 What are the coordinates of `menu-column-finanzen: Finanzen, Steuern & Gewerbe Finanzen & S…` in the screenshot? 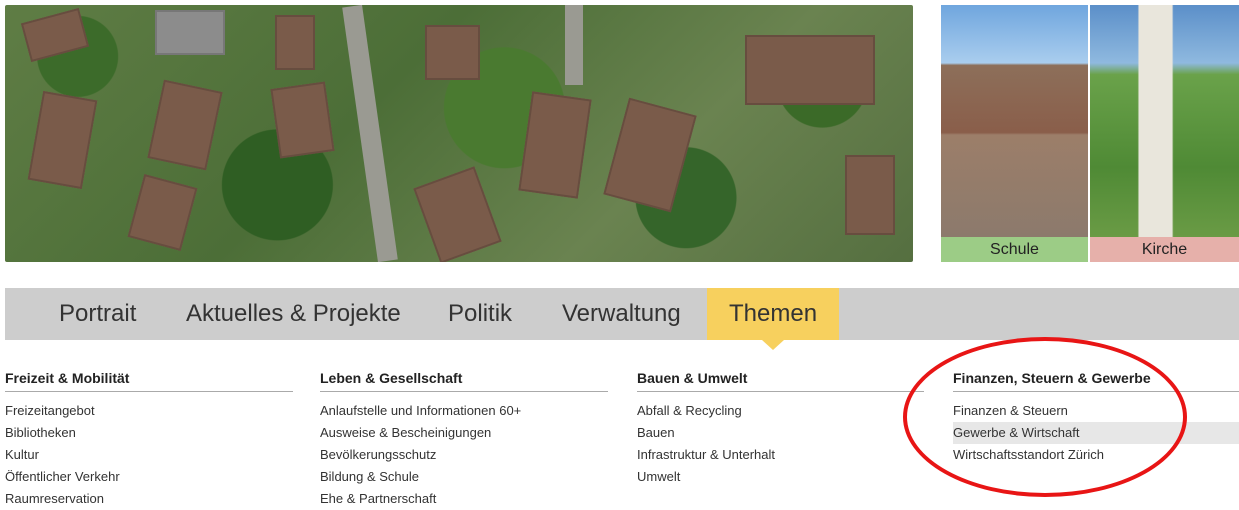 It's located at (1096, 418).